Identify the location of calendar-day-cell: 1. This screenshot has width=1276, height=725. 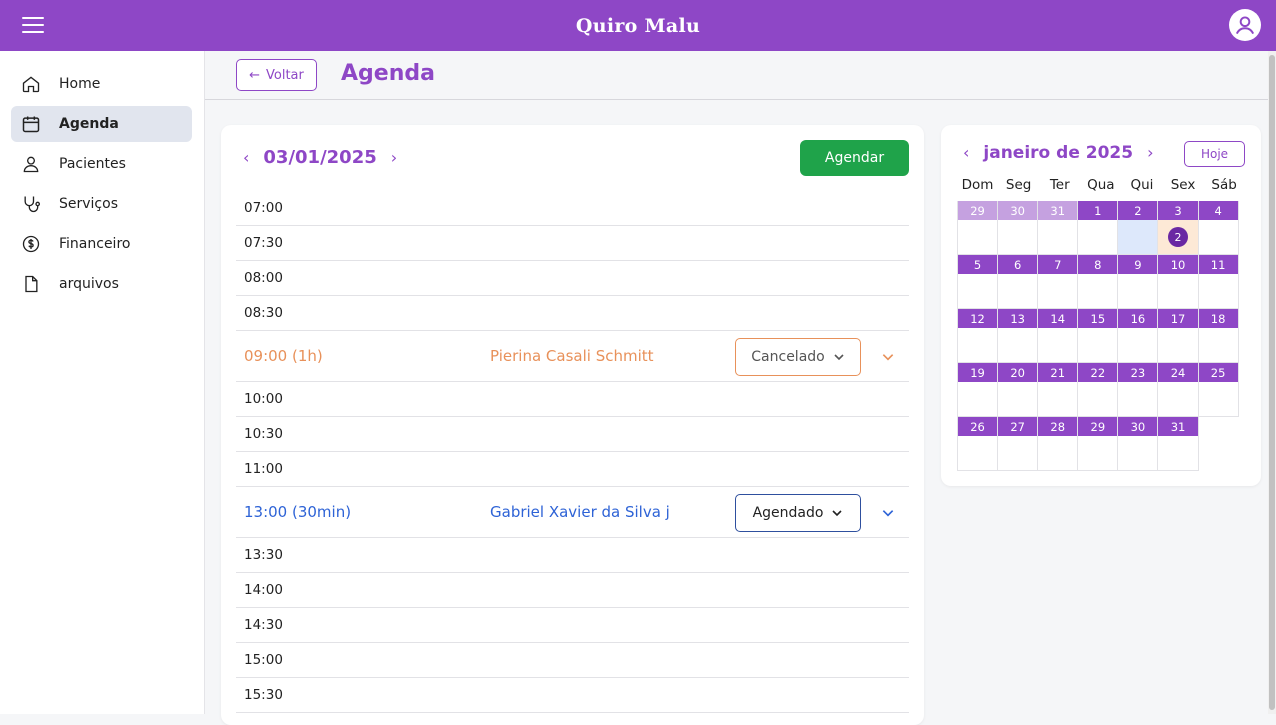
(1098, 228).